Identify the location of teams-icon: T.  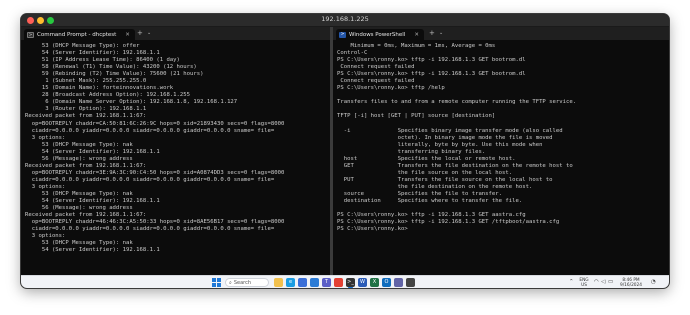
(326, 282).